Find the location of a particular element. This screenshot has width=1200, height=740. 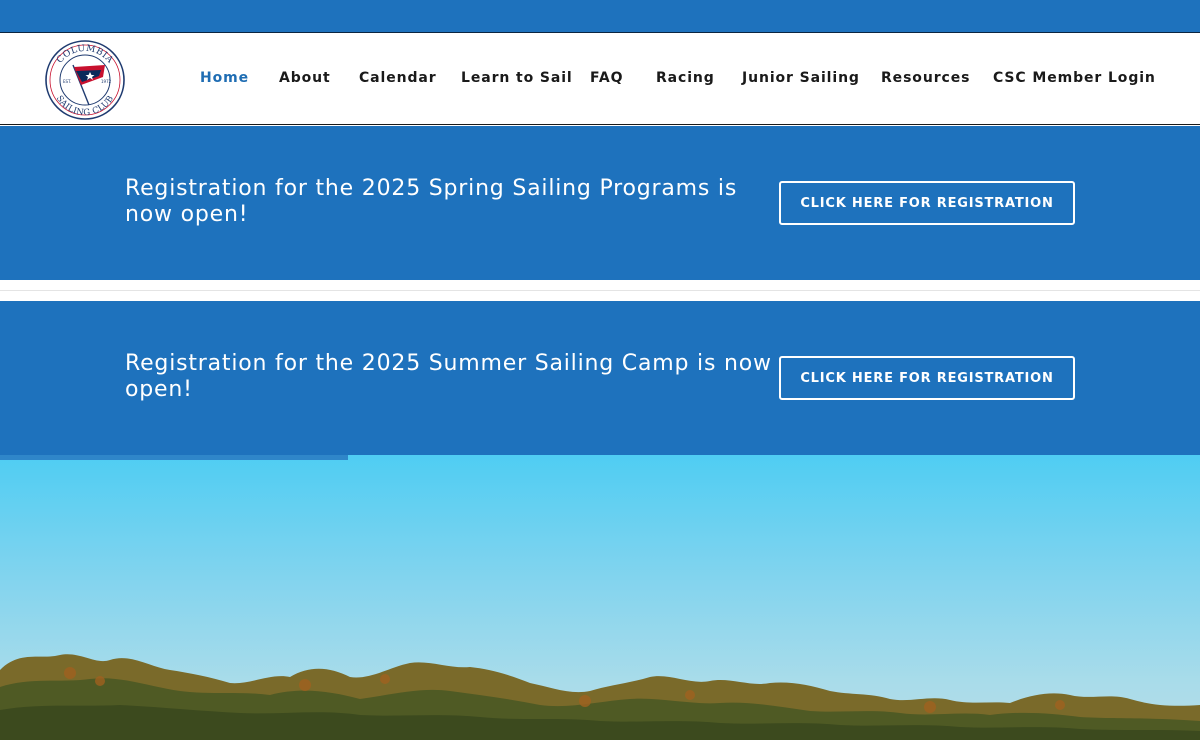

section-divider is located at coordinates (600, 290).